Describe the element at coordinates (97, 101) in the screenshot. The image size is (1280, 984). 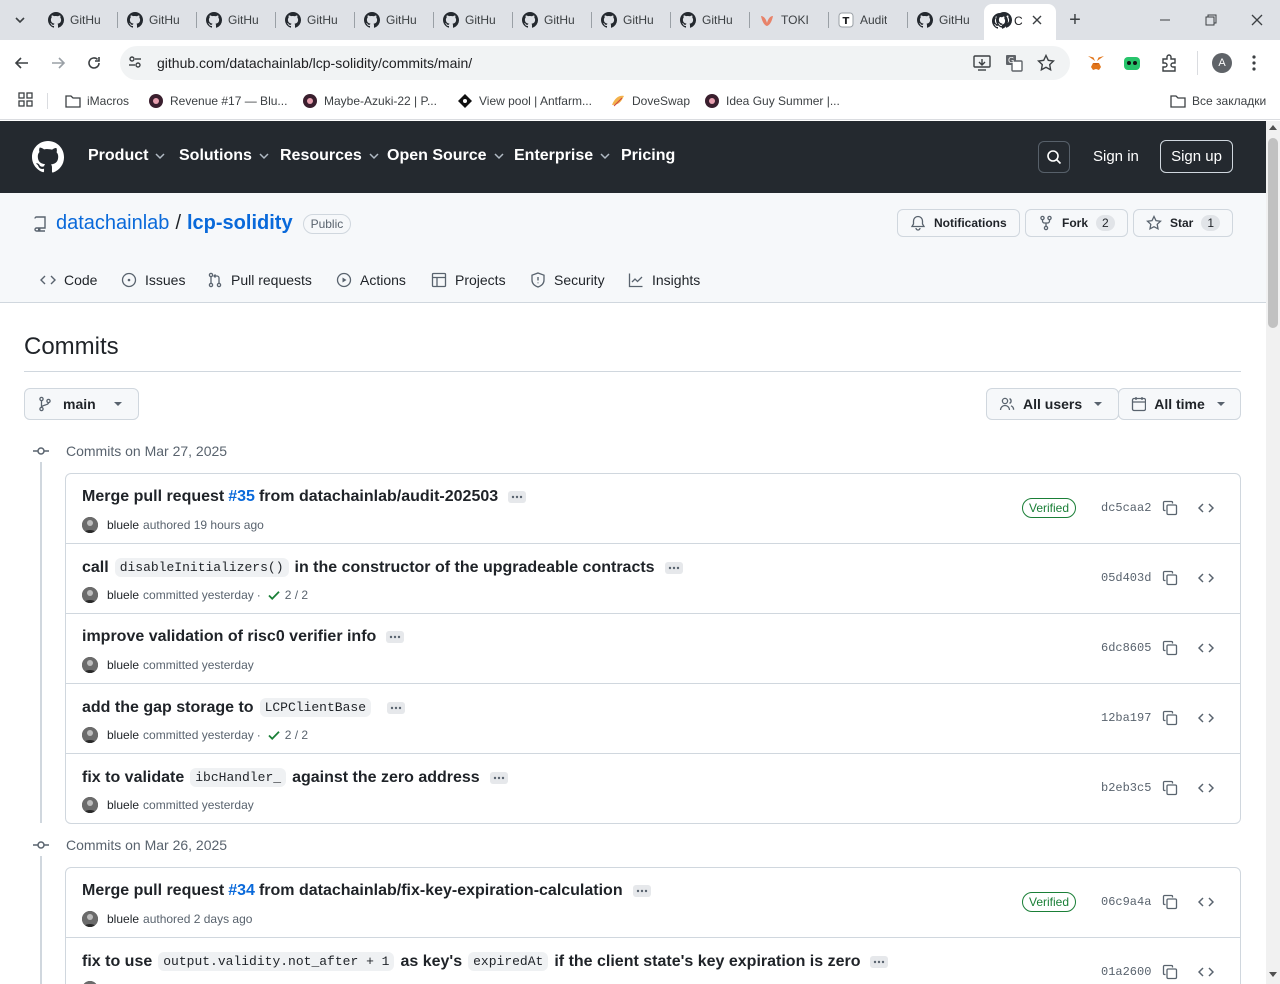
I see `bookmark-item: iMacros` at that location.